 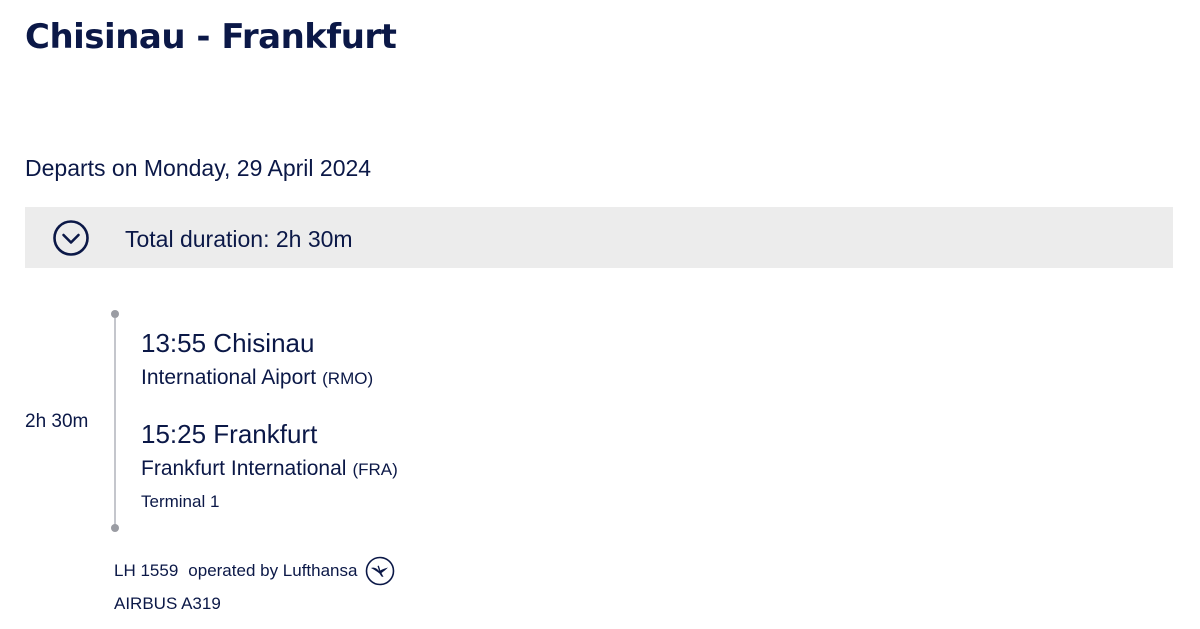 What do you see at coordinates (57, 421) in the screenshot?
I see `segment-duration: 2h 30m` at bounding box center [57, 421].